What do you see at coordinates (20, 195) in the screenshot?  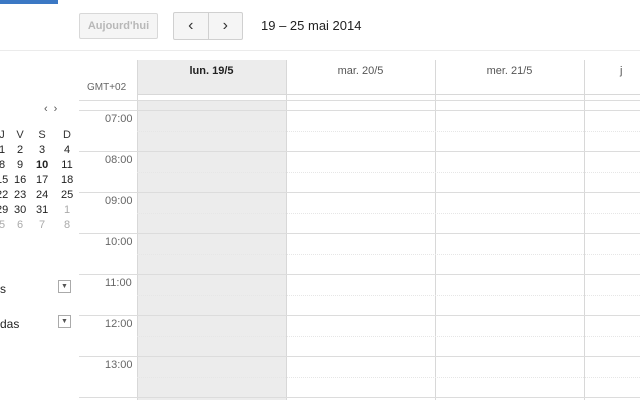 I see `mini-day: 23` at bounding box center [20, 195].